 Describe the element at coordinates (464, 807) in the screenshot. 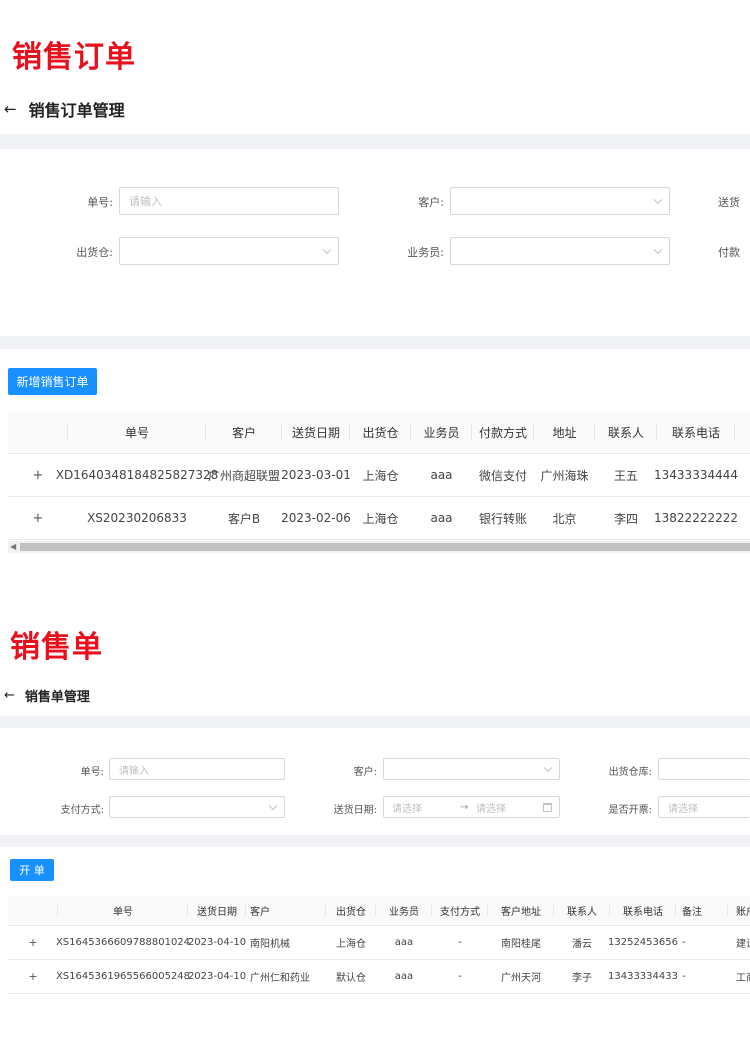

I see `date-range-arrow: →` at that location.